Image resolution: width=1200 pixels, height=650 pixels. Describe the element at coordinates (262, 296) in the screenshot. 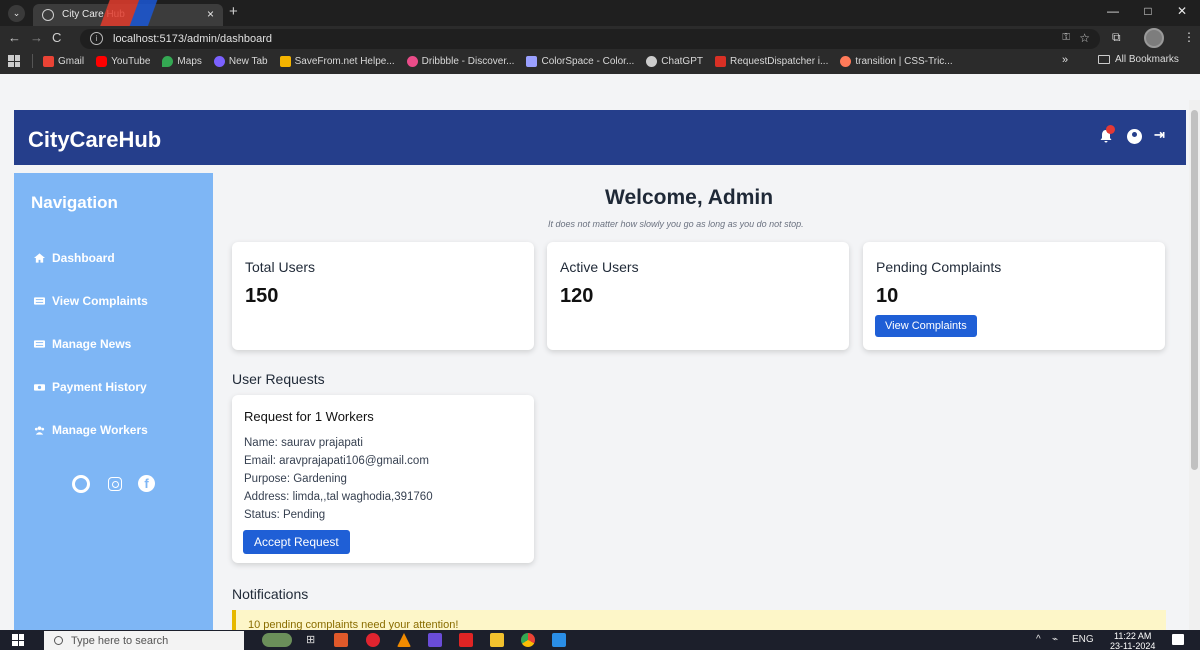

I see `stat-value: 150` at that location.